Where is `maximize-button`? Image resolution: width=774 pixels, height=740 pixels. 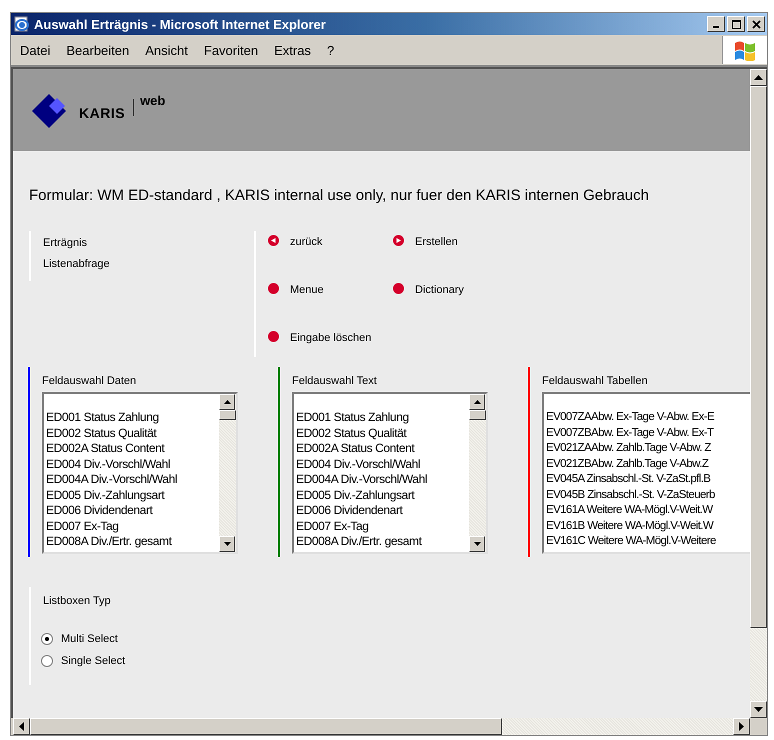 maximize-button is located at coordinates (736, 24).